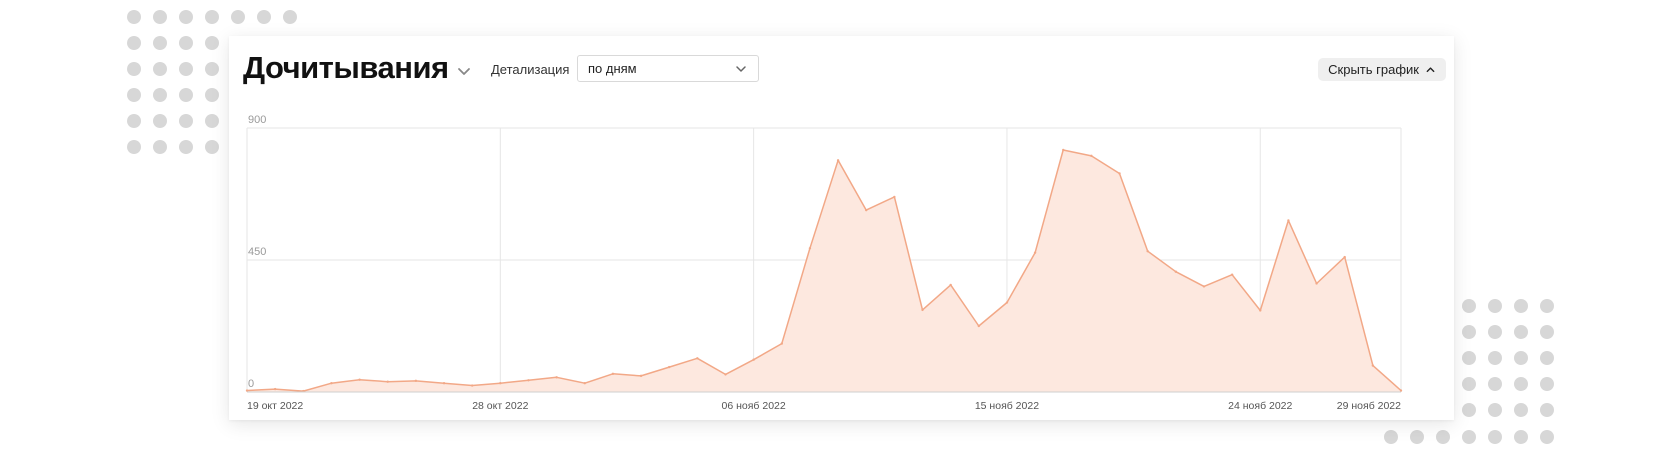 The height and width of the screenshot is (455, 1680). Describe the element at coordinates (251, 384) in the screenshot. I see `y-tick-label: 0` at that location.